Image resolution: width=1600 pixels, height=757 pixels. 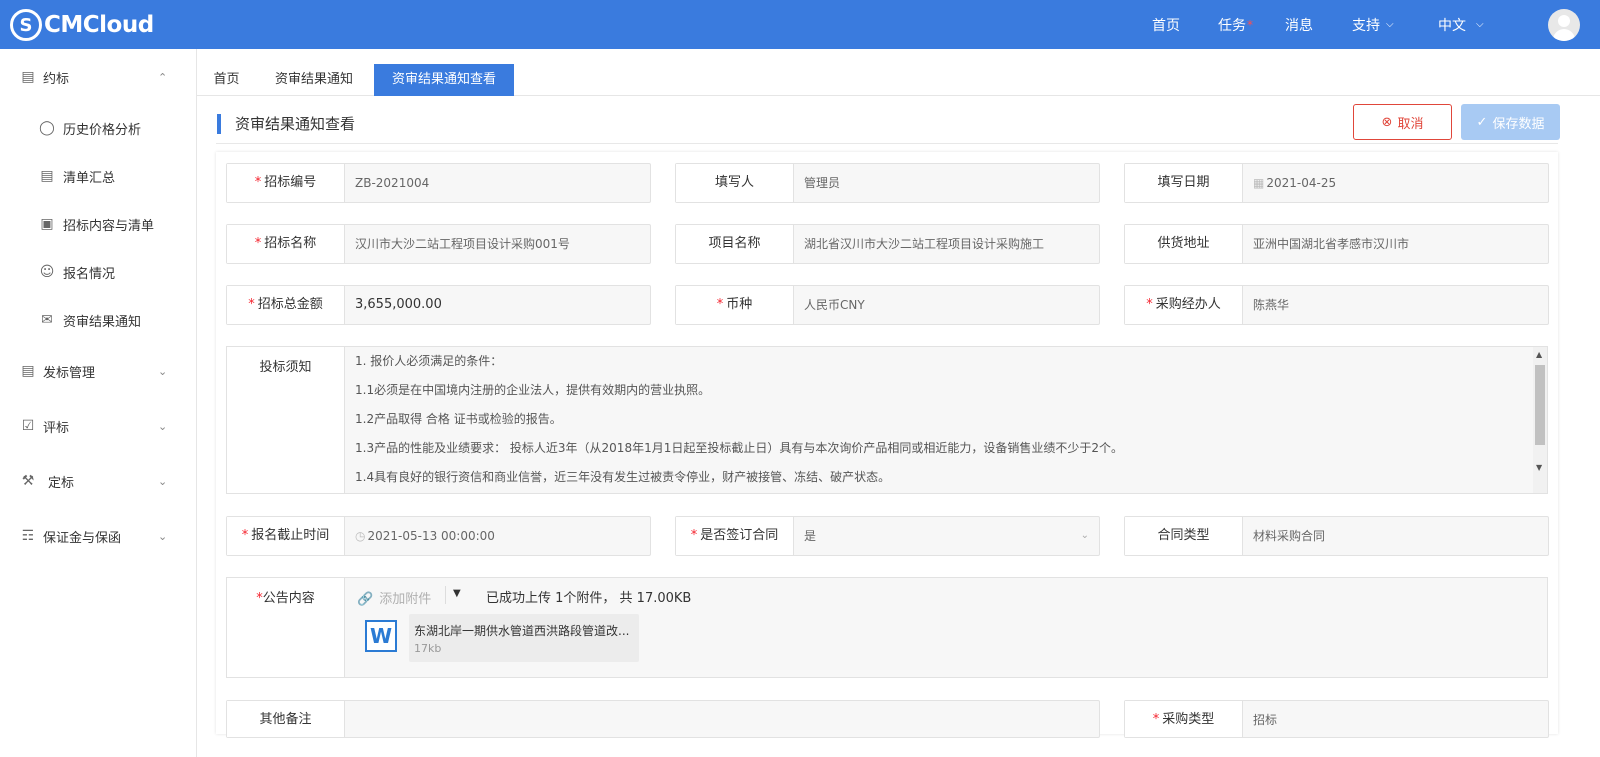 What do you see at coordinates (99, 25) in the screenshot?
I see `logo-text: CMCloud` at bounding box center [99, 25].